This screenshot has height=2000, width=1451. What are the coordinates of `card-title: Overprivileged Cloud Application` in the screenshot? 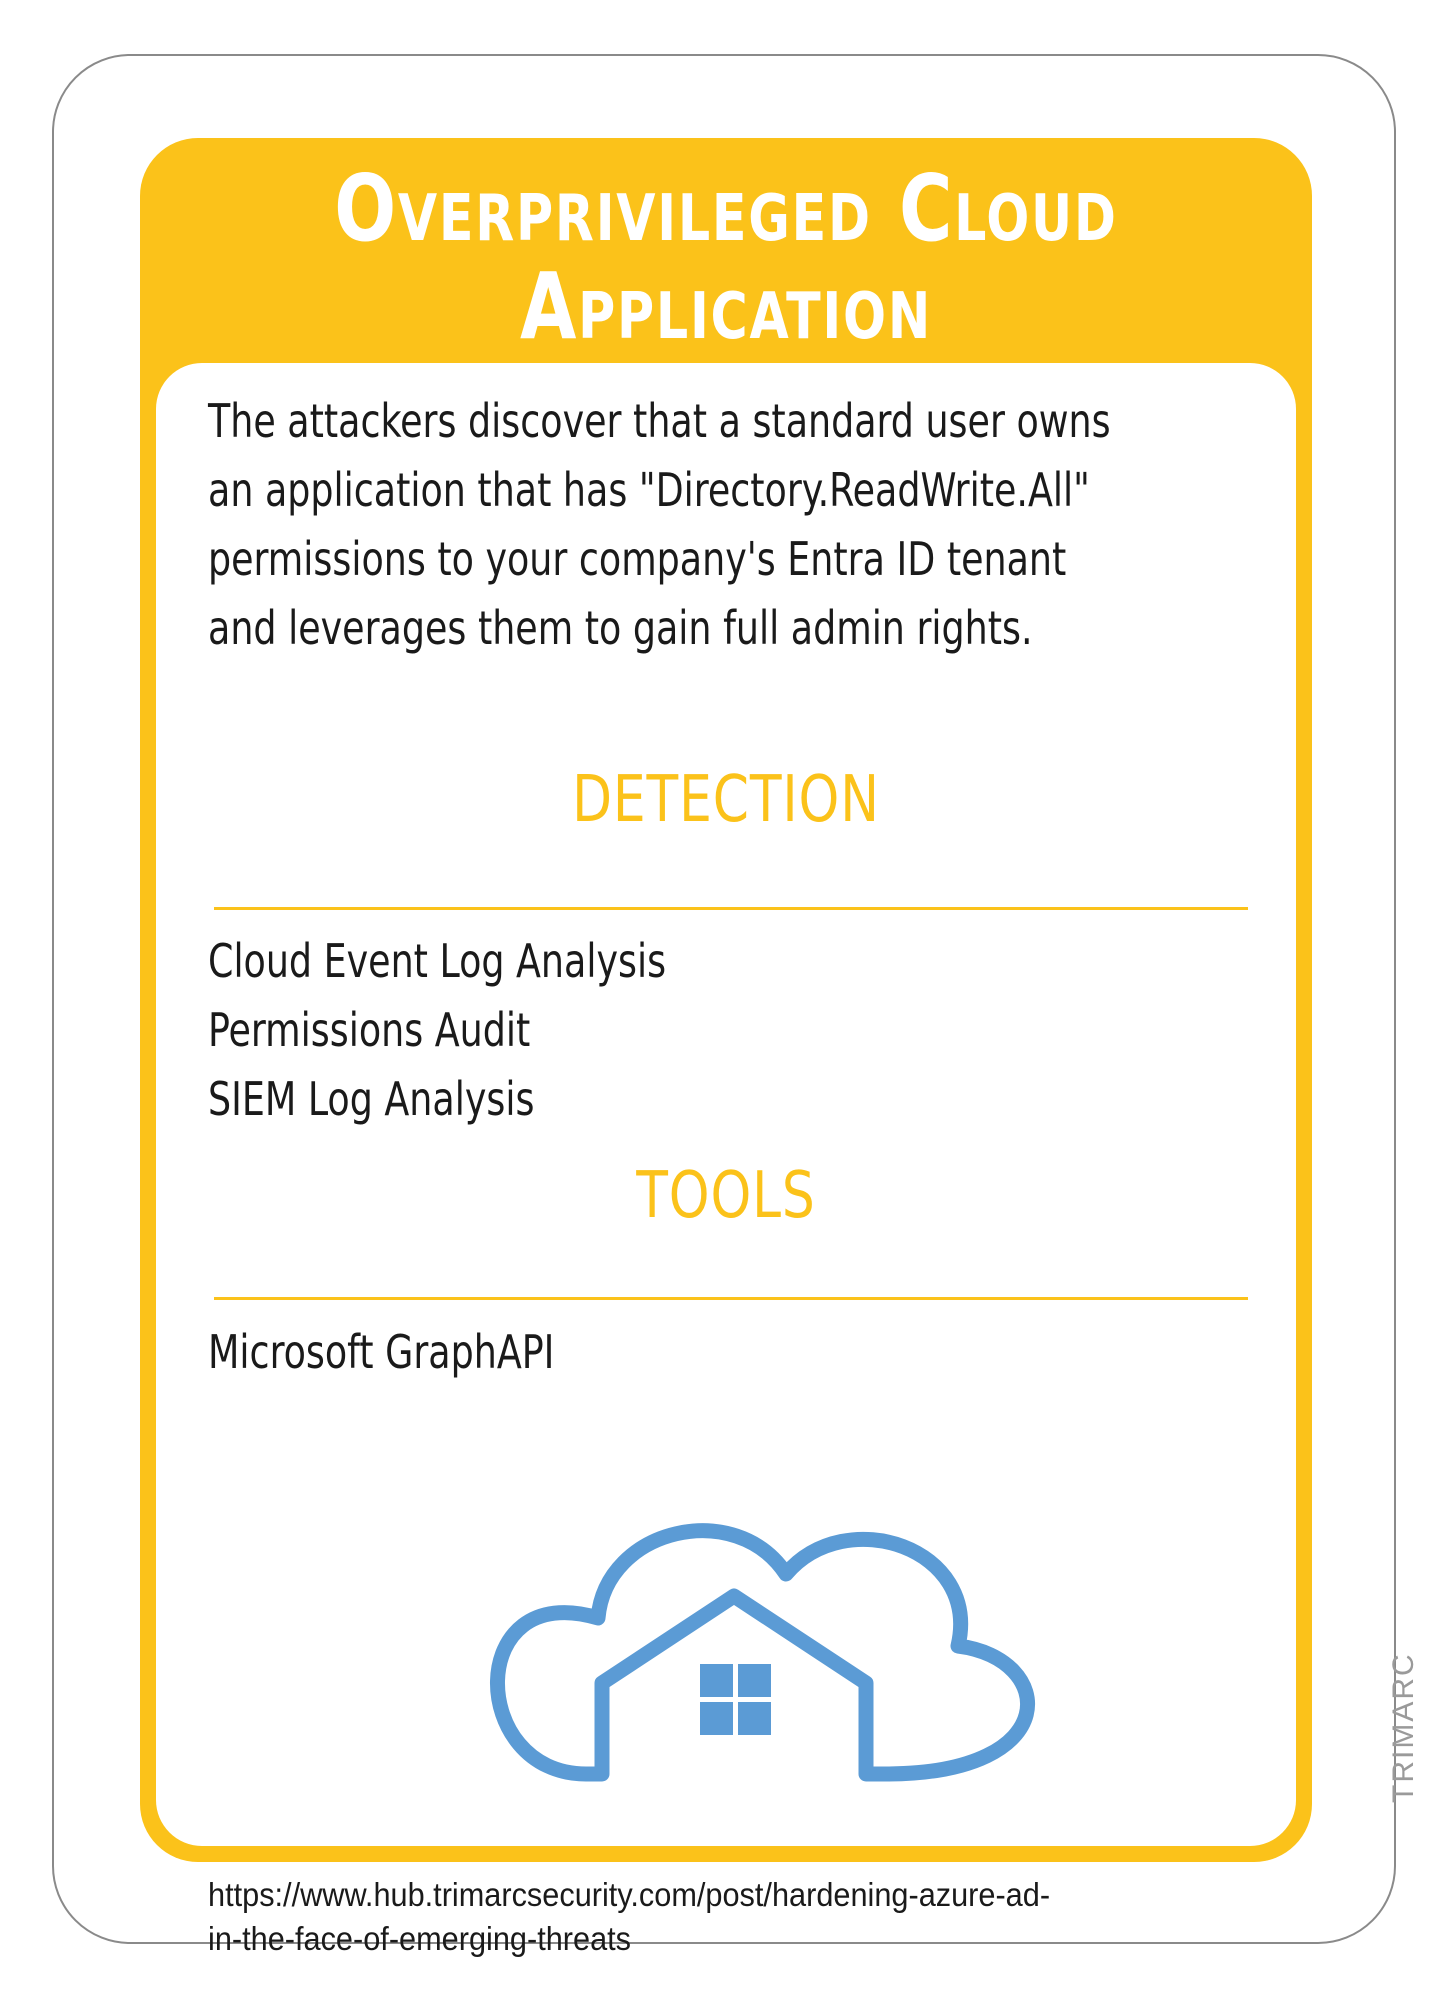 It's located at (726, 257).